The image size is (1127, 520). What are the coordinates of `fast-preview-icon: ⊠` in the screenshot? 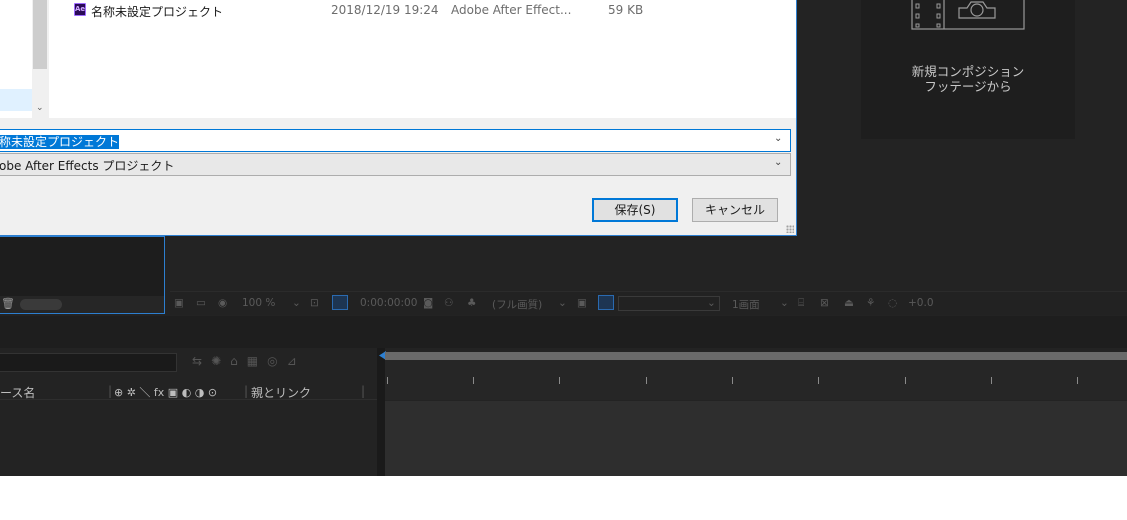 It's located at (824, 303).